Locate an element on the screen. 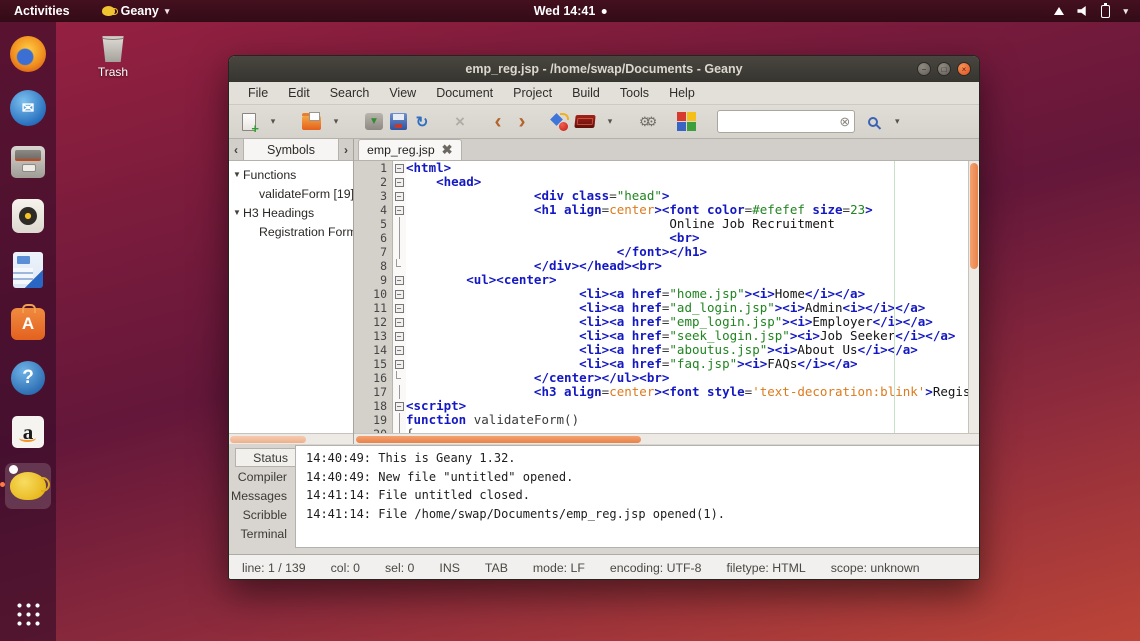  thunderbird-icon: ✉ is located at coordinates (28, 108).